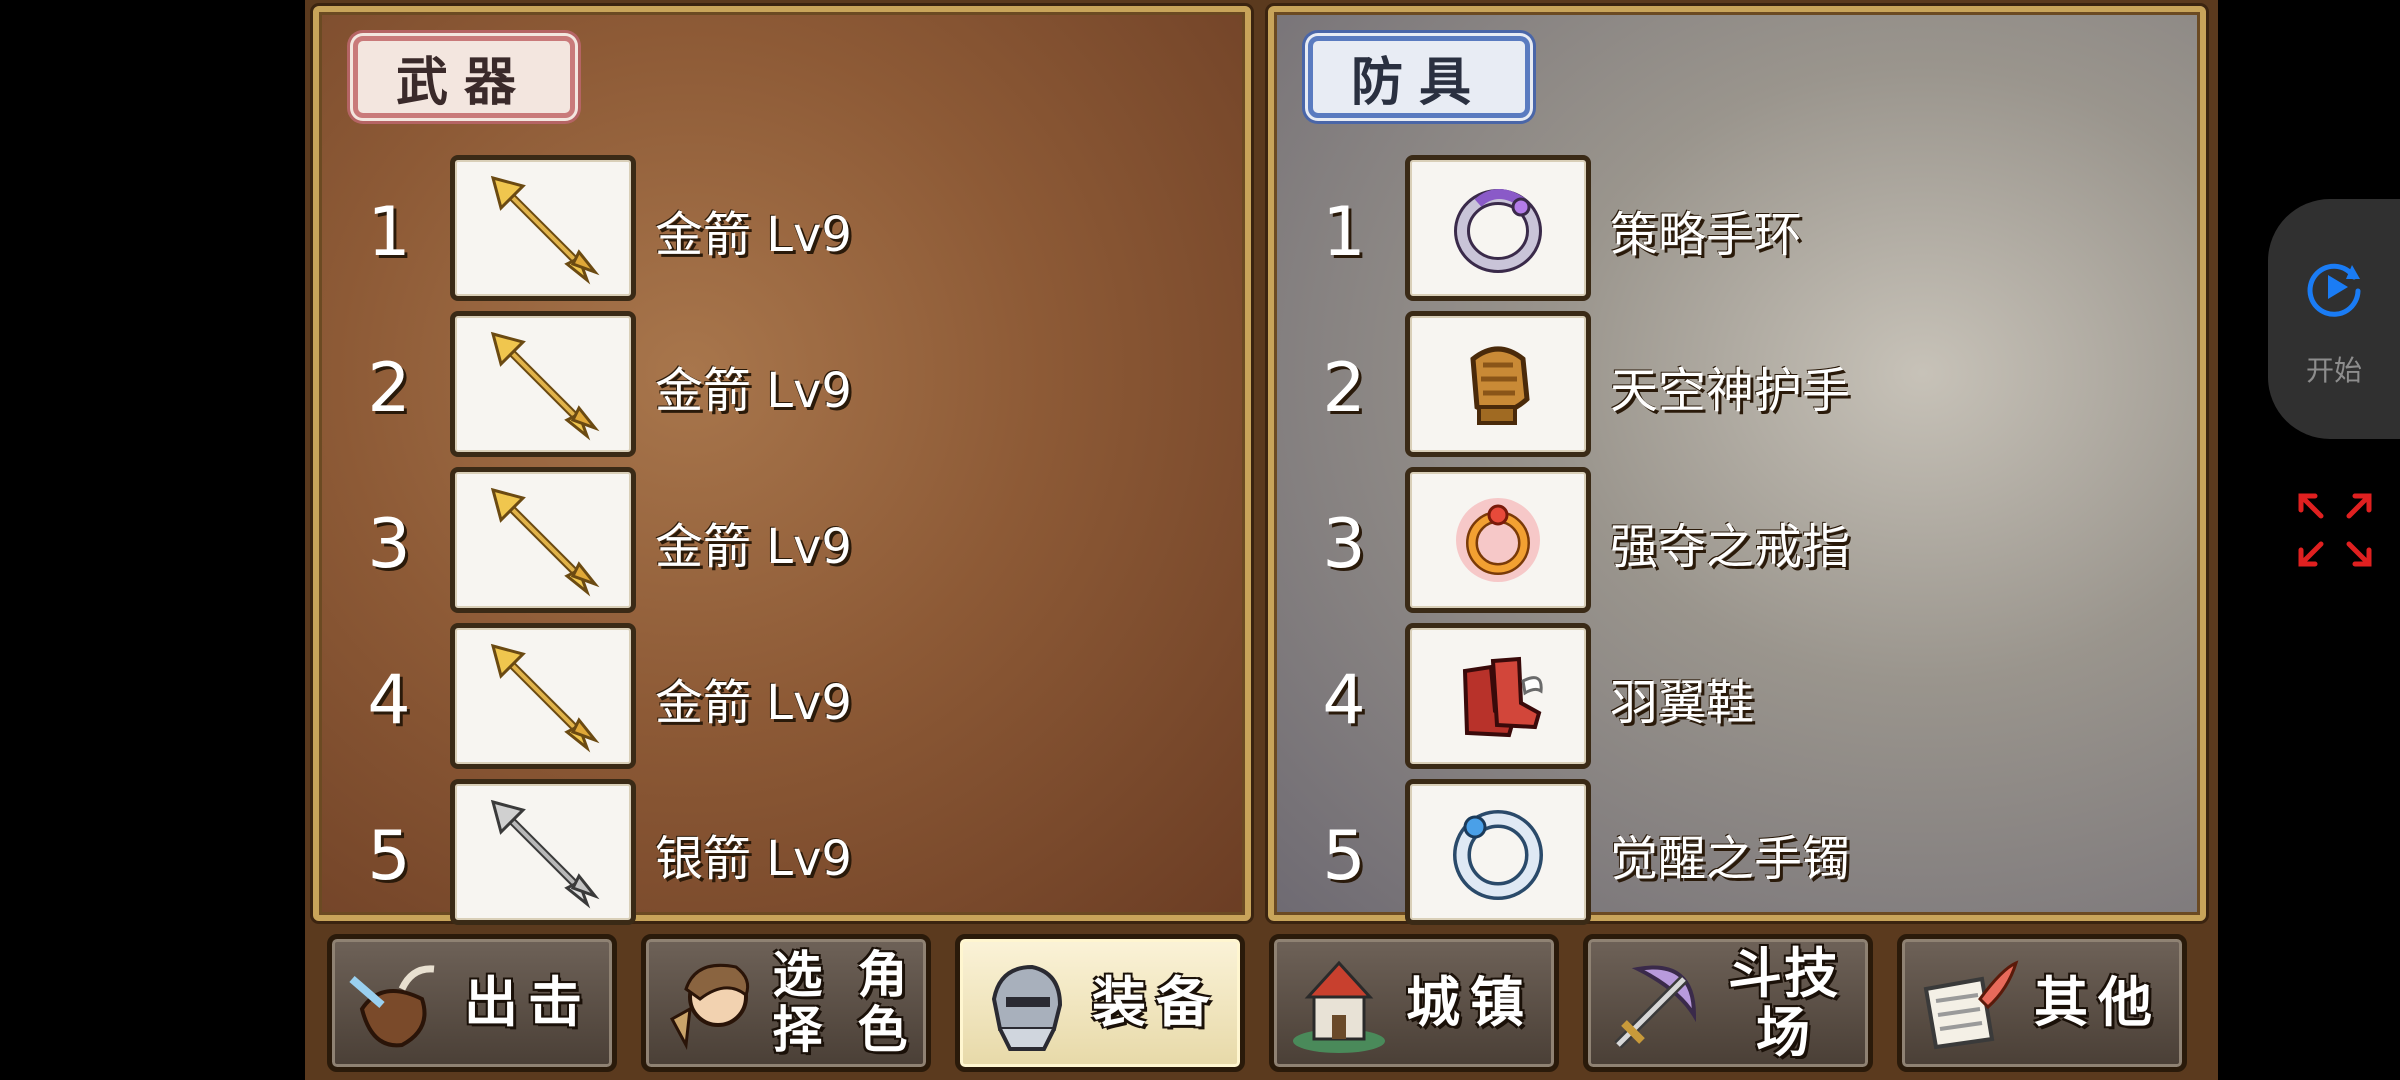 This screenshot has height=1080, width=2400. I want to click on armor-slot-row: 2 天空神护手, so click(1737, 385).